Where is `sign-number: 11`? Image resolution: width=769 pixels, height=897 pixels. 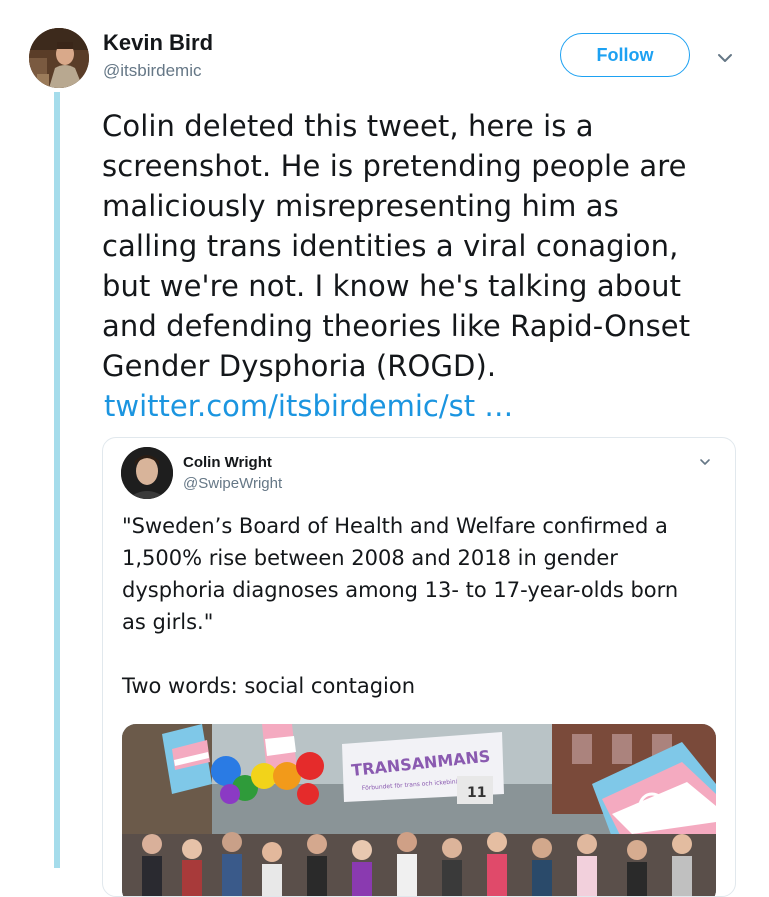 sign-number: 11 is located at coordinates (476, 793).